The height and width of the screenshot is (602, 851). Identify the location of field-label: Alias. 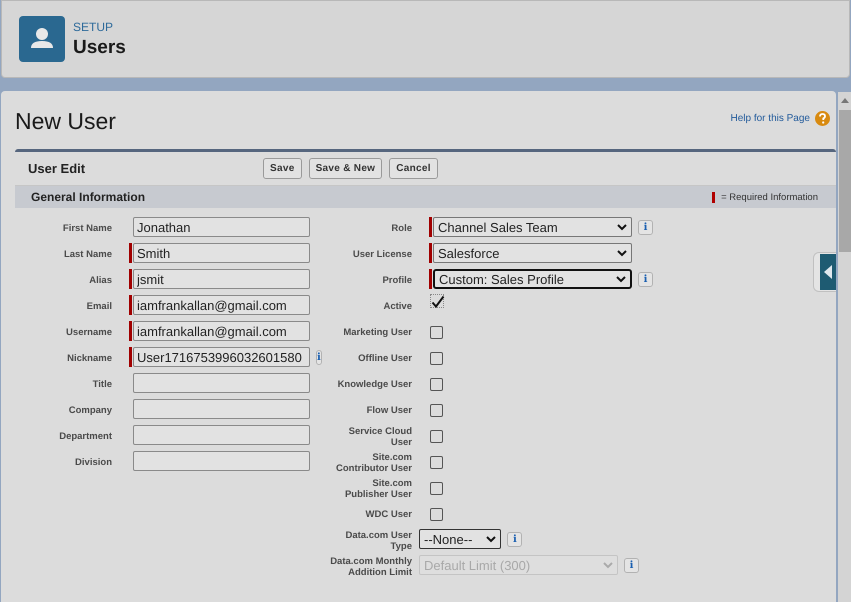
(100, 280).